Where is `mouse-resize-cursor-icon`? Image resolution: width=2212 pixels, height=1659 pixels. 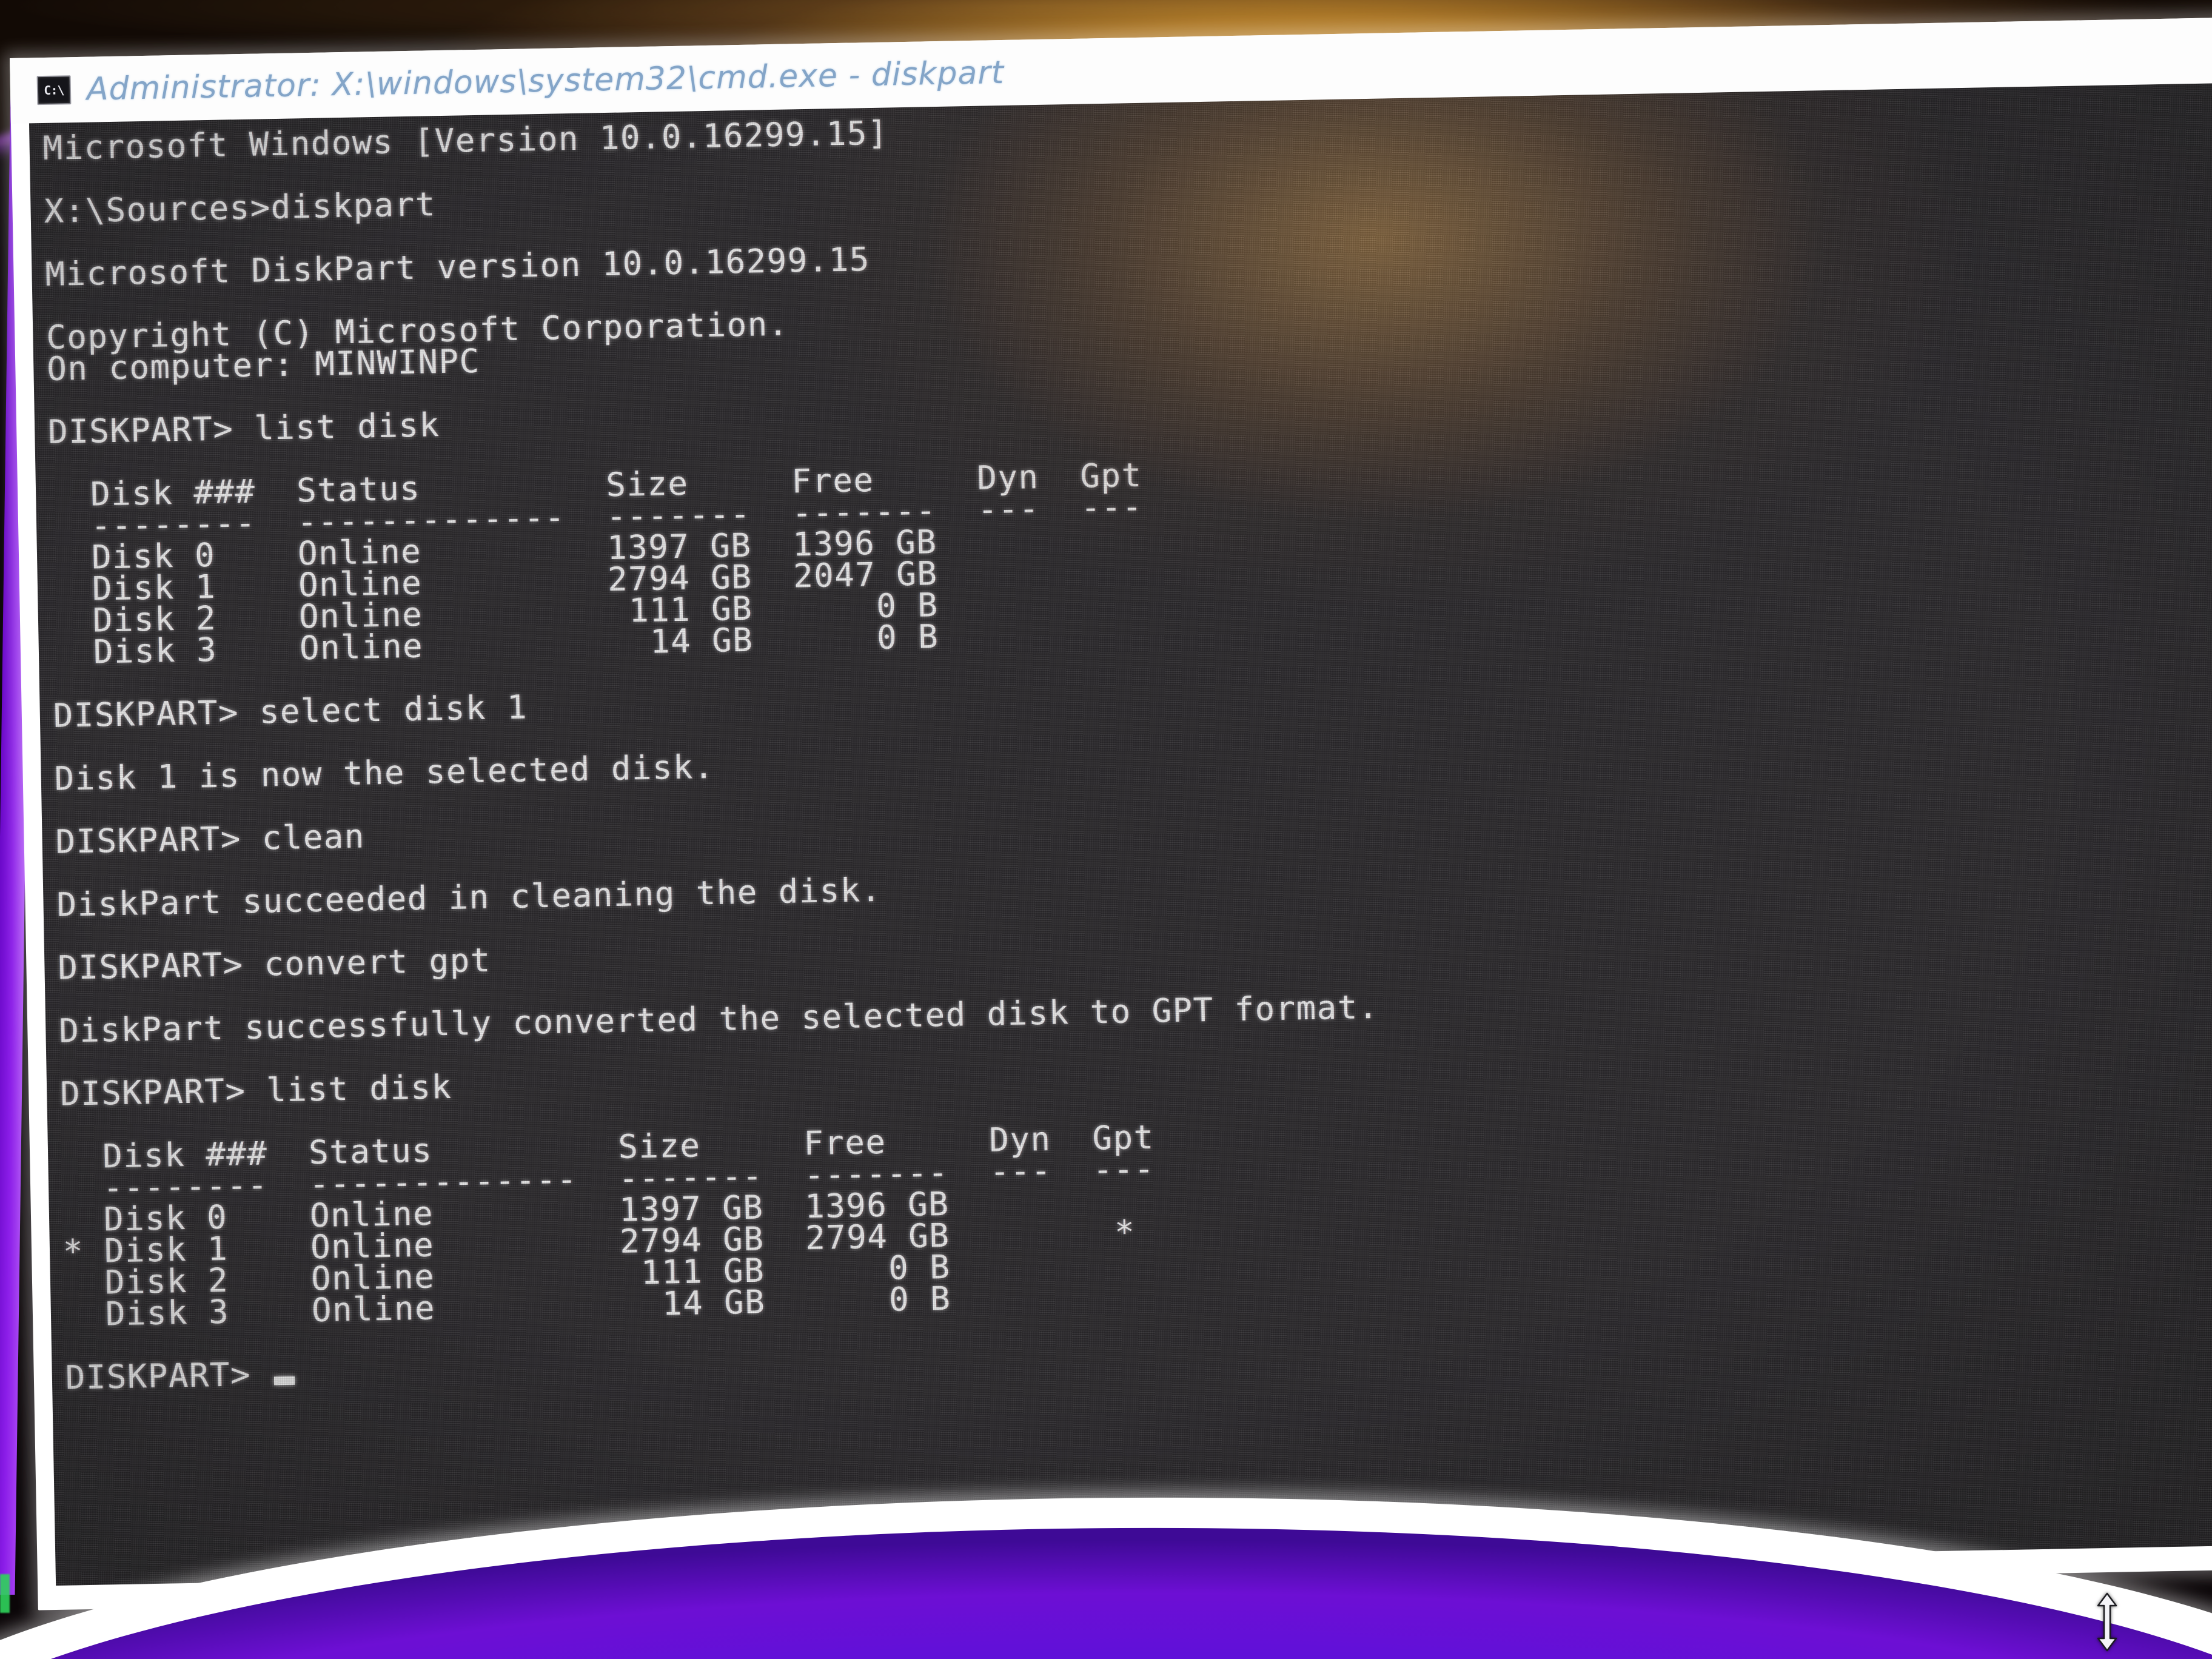 mouse-resize-cursor-icon is located at coordinates (2107, 1622).